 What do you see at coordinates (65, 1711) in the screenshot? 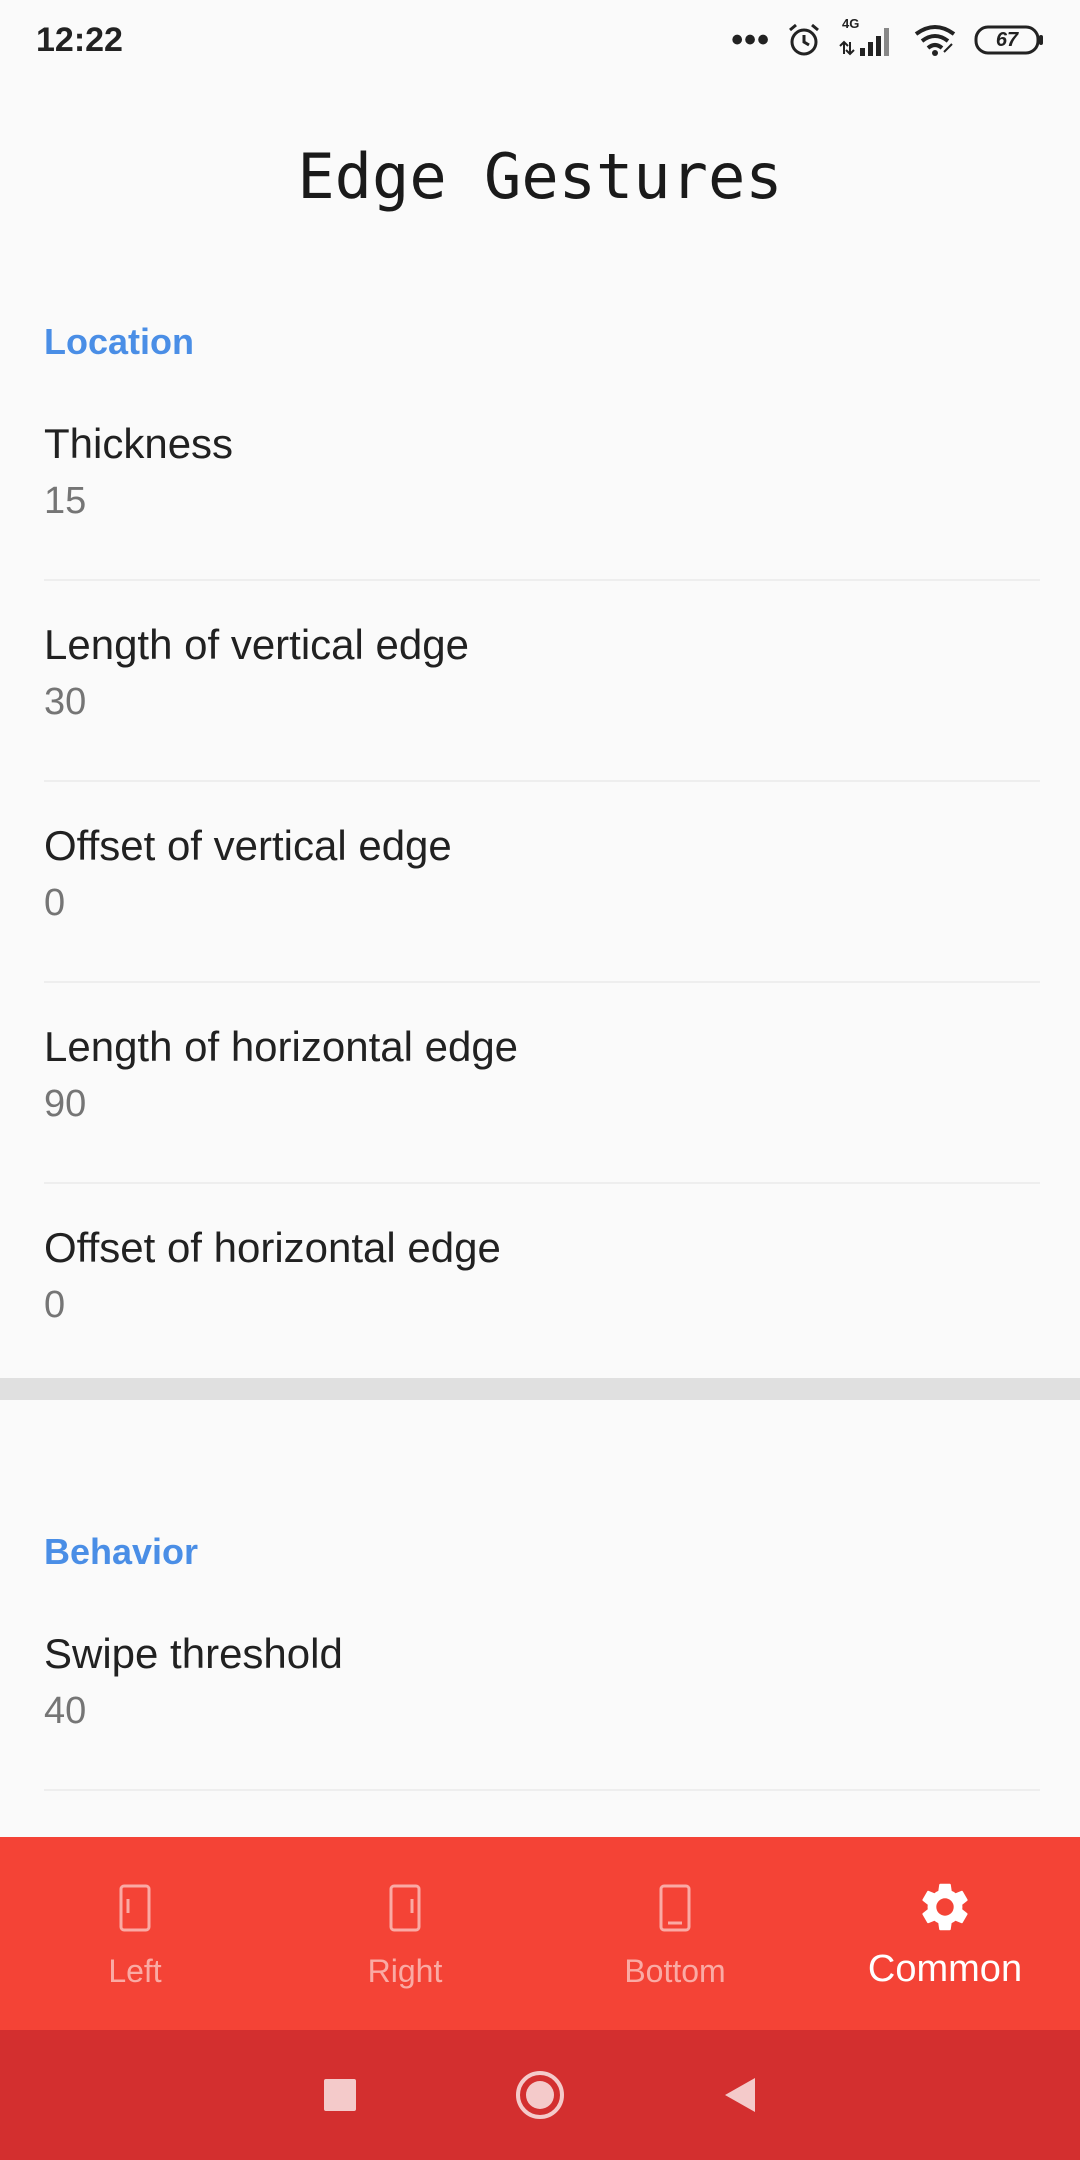
I see `pref-value: 40` at bounding box center [65, 1711].